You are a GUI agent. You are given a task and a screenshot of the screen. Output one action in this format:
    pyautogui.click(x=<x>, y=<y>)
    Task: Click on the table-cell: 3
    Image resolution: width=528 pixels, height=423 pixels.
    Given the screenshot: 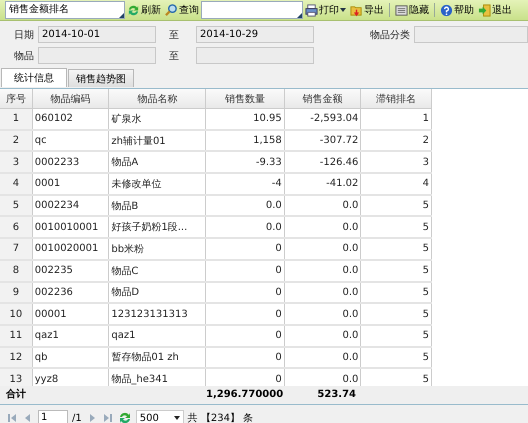 What is the action you would take?
    pyautogui.click(x=396, y=162)
    